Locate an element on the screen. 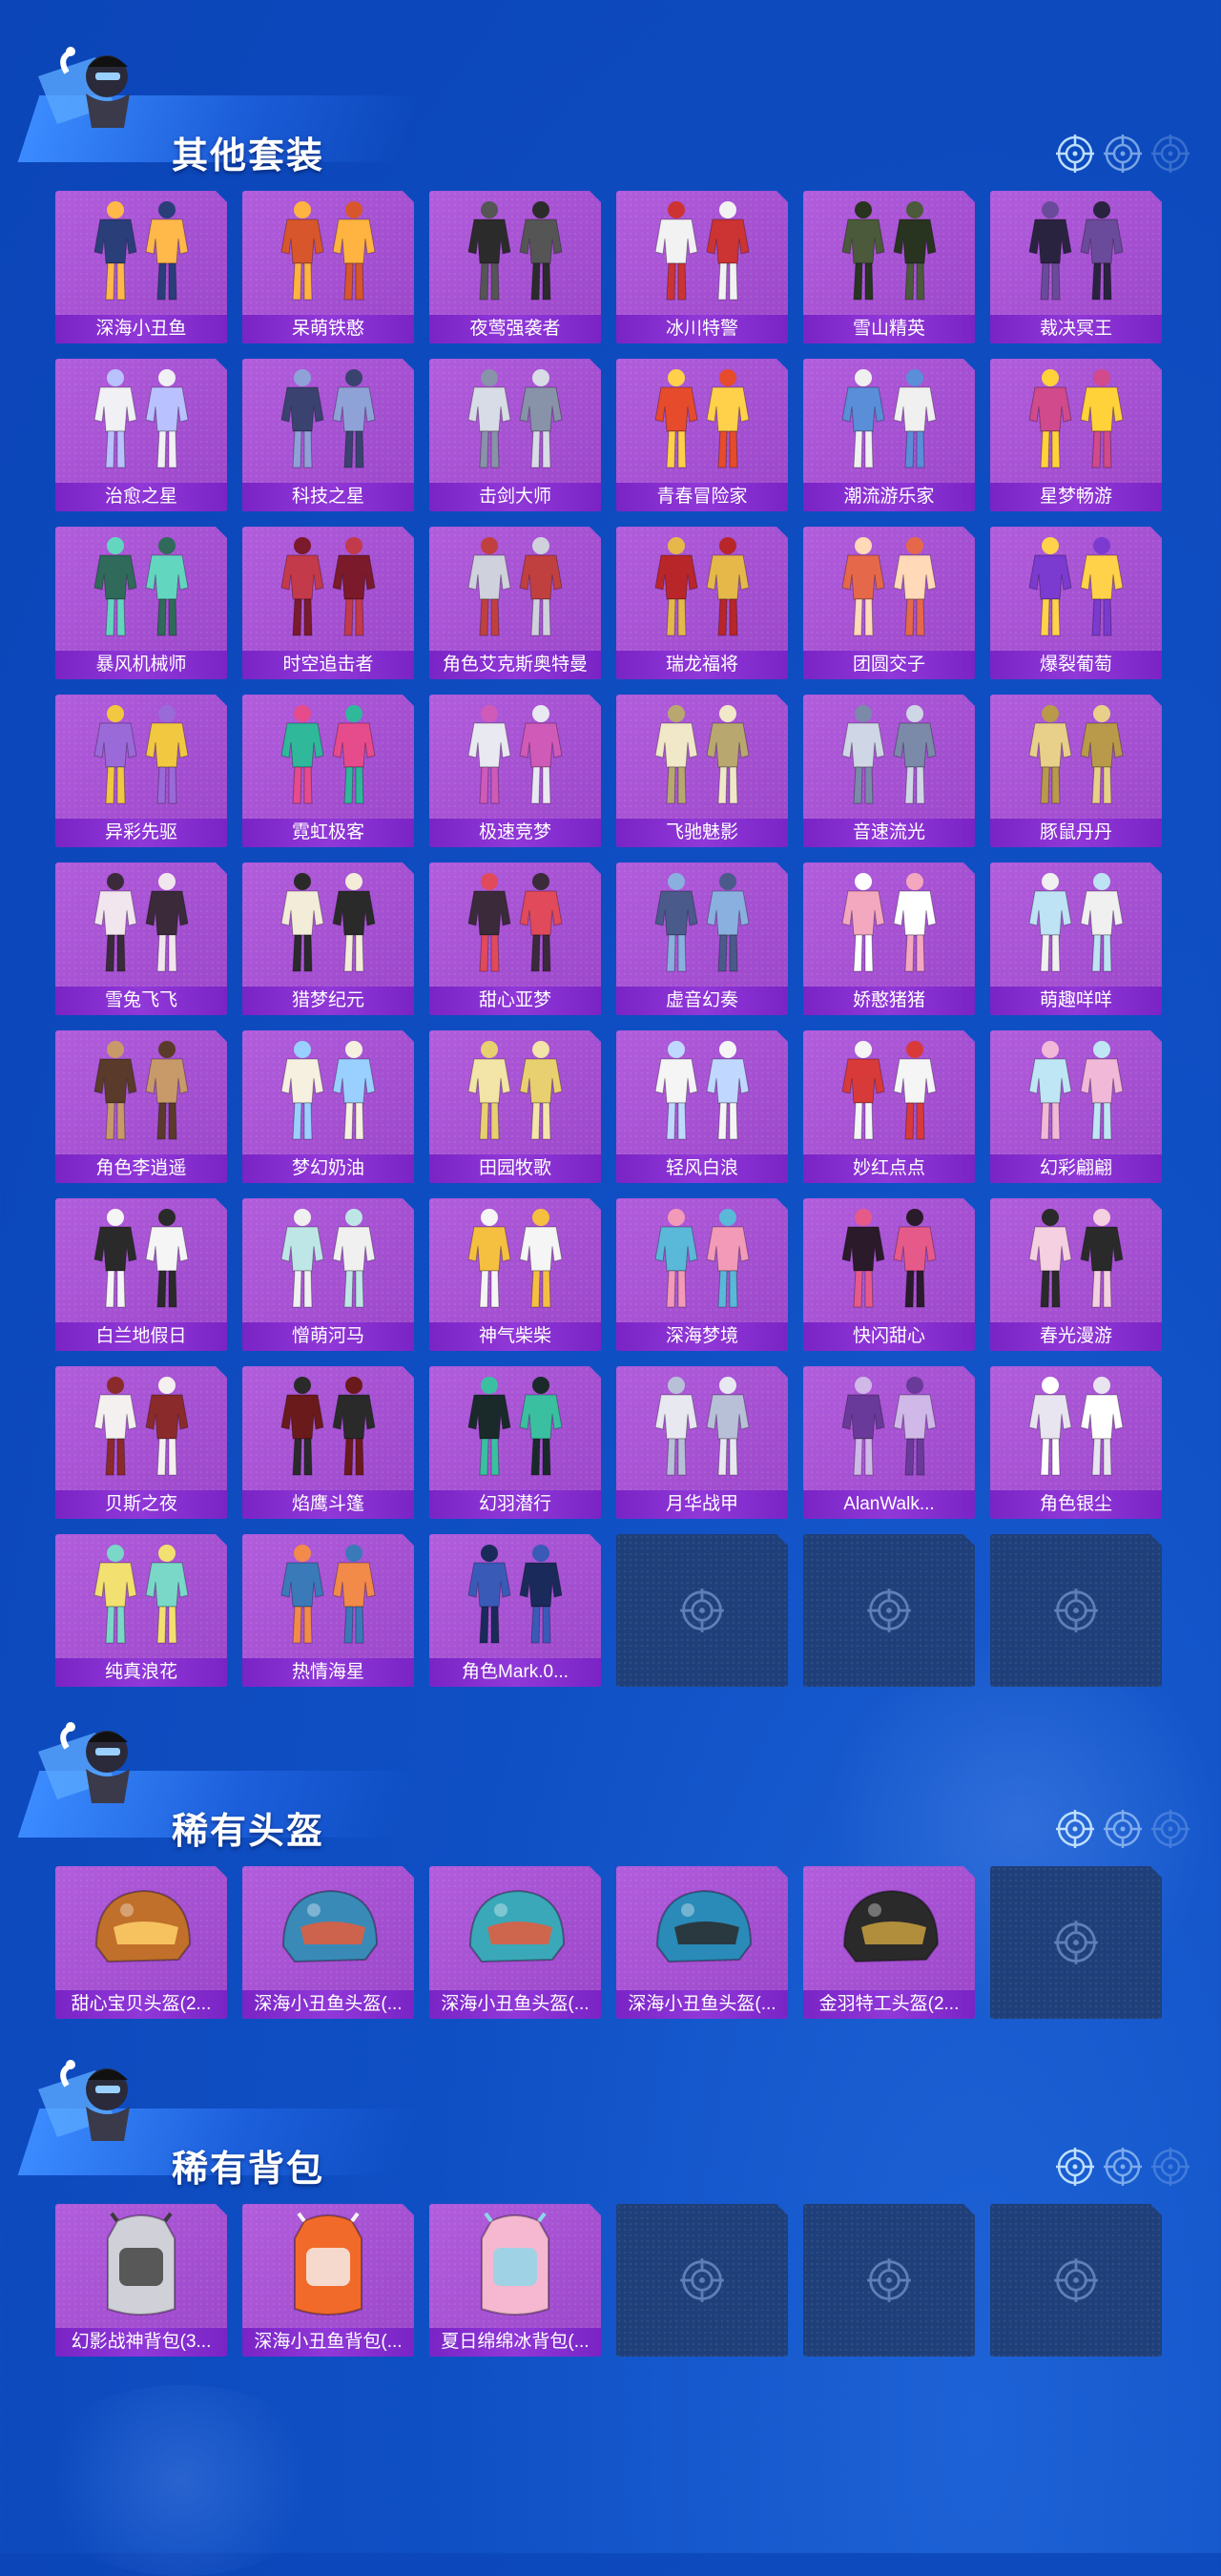 The height and width of the screenshot is (2576, 1221). item-card: 团圆交子 is located at coordinates (889, 603).